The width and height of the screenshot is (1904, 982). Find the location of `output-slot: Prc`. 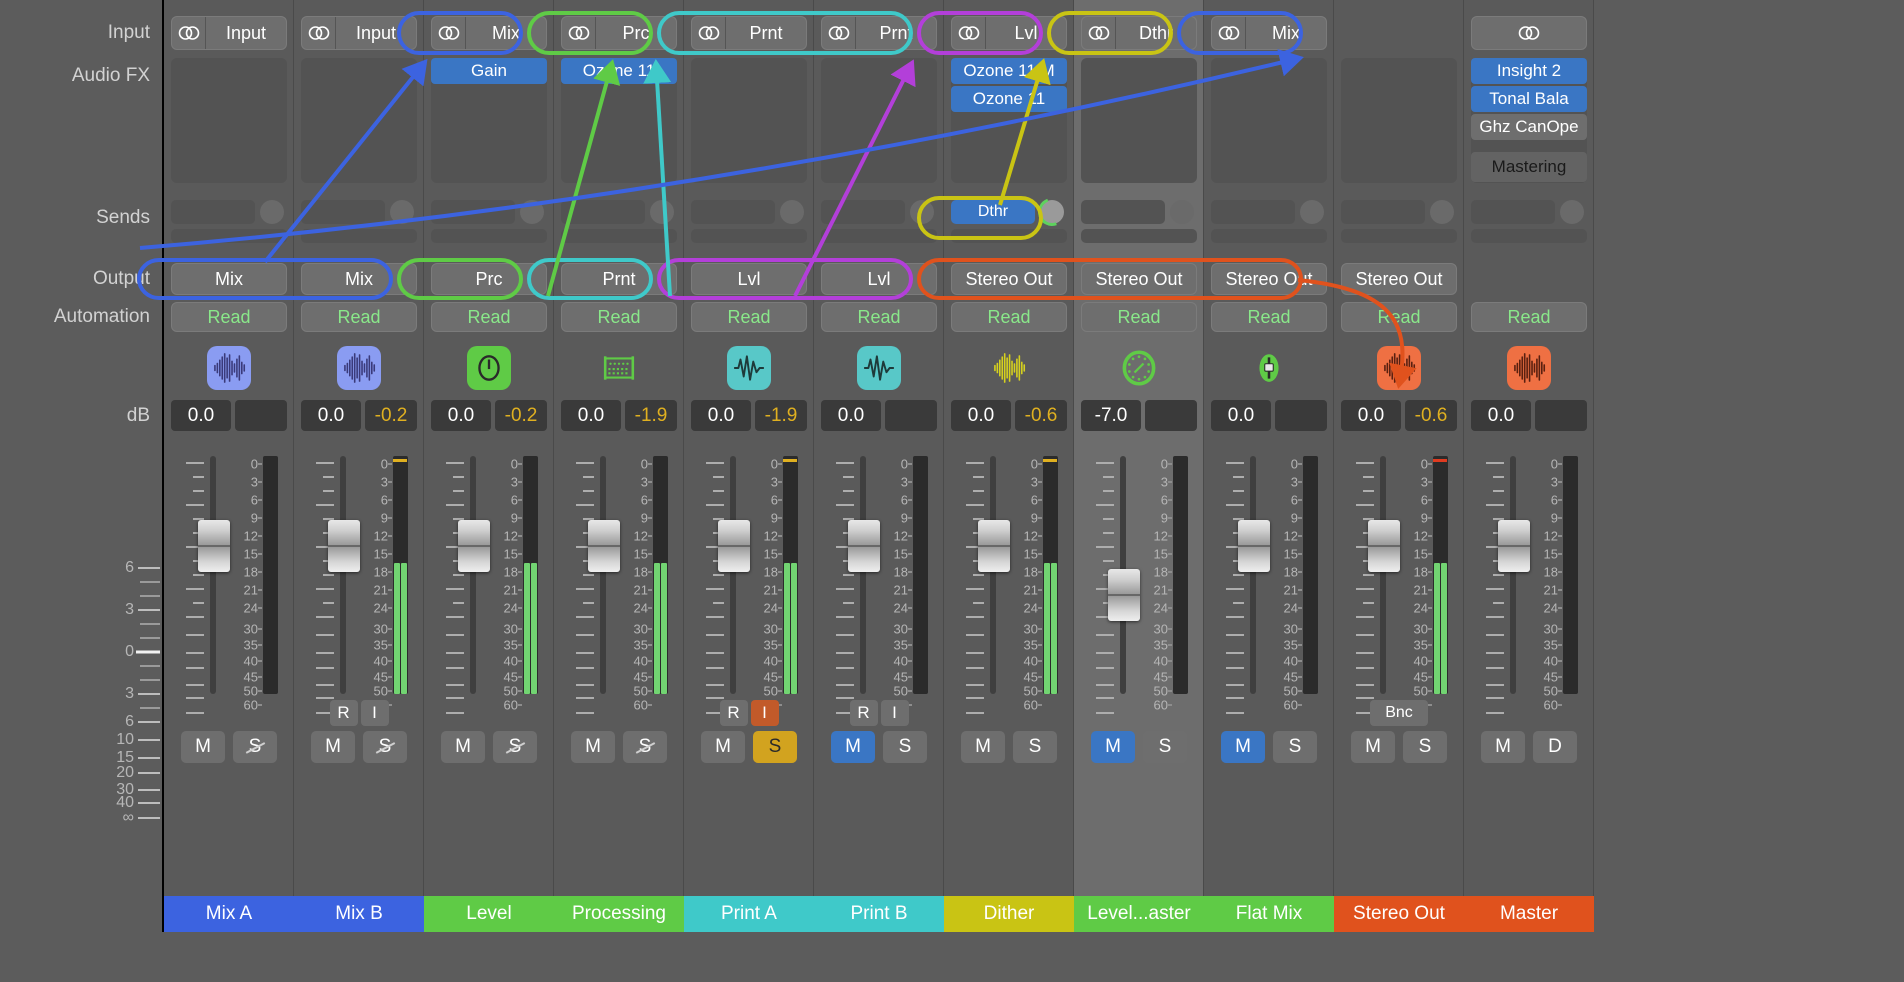

output-slot: Prc is located at coordinates (489, 279).